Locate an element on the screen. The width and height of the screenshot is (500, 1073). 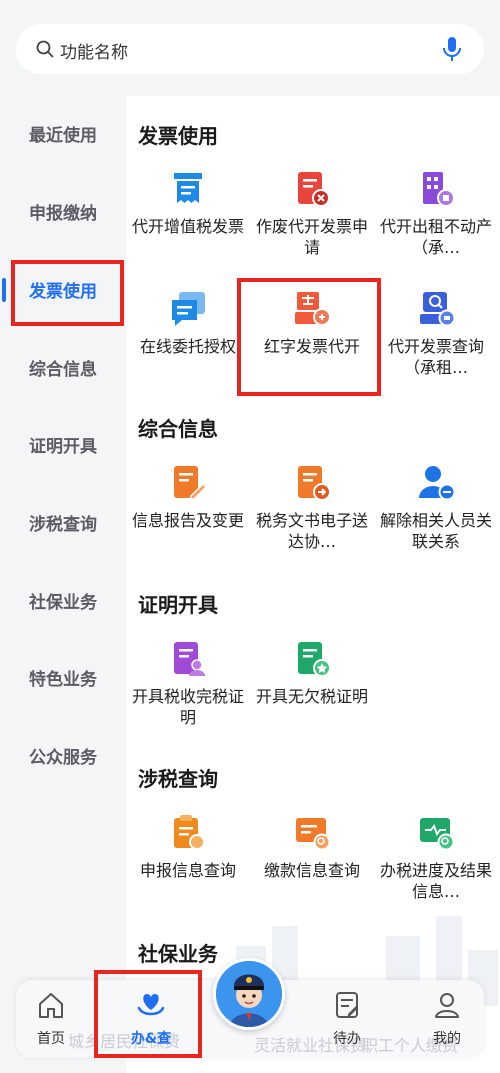
todo-icon is located at coordinates (347, 1008).